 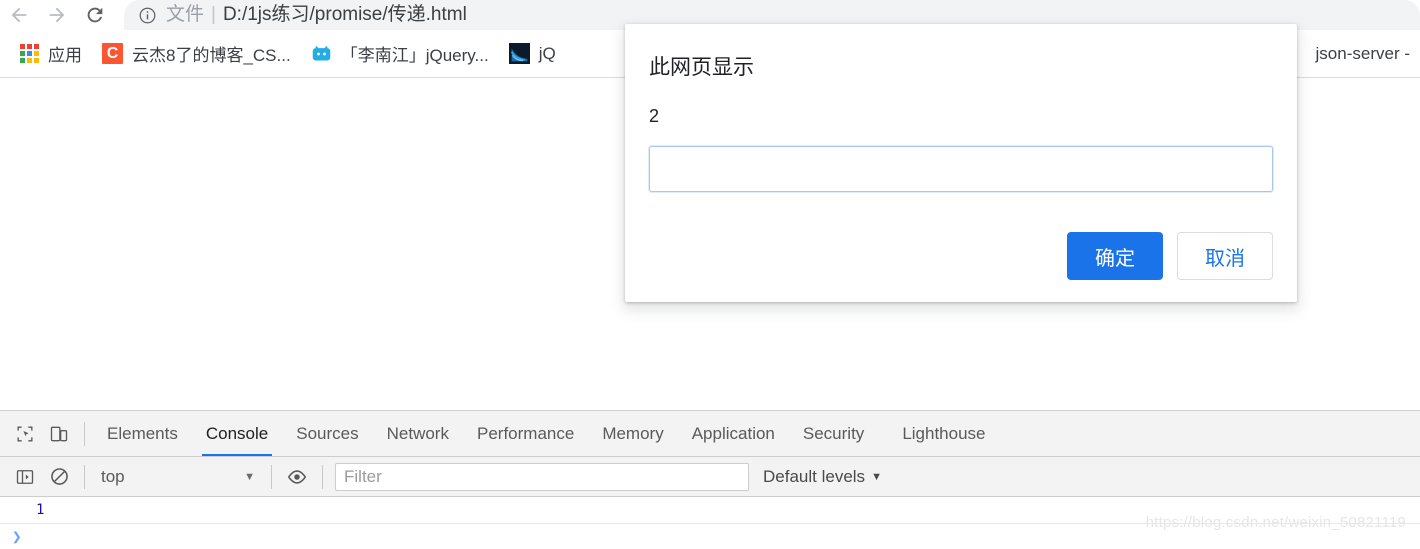 I want to click on clear-console-icon, so click(x=59, y=476).